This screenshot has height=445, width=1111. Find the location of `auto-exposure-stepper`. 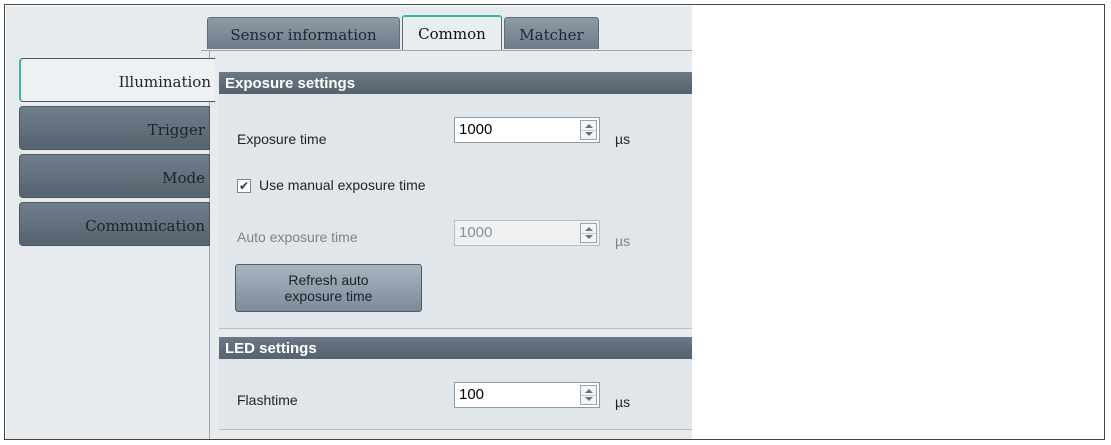

auto-exposure-stepper is located at coordinates (588, 233).